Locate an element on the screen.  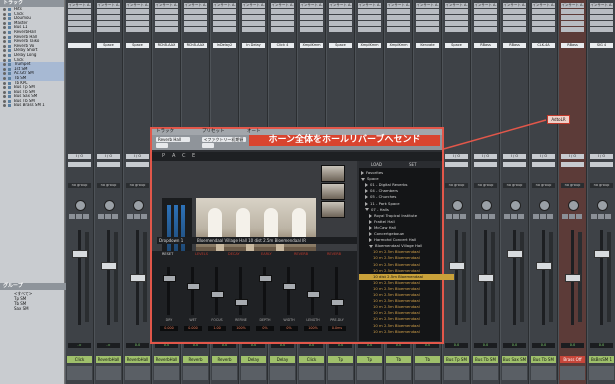
track-name: ReverbHall is located at coordinates (108, 359).